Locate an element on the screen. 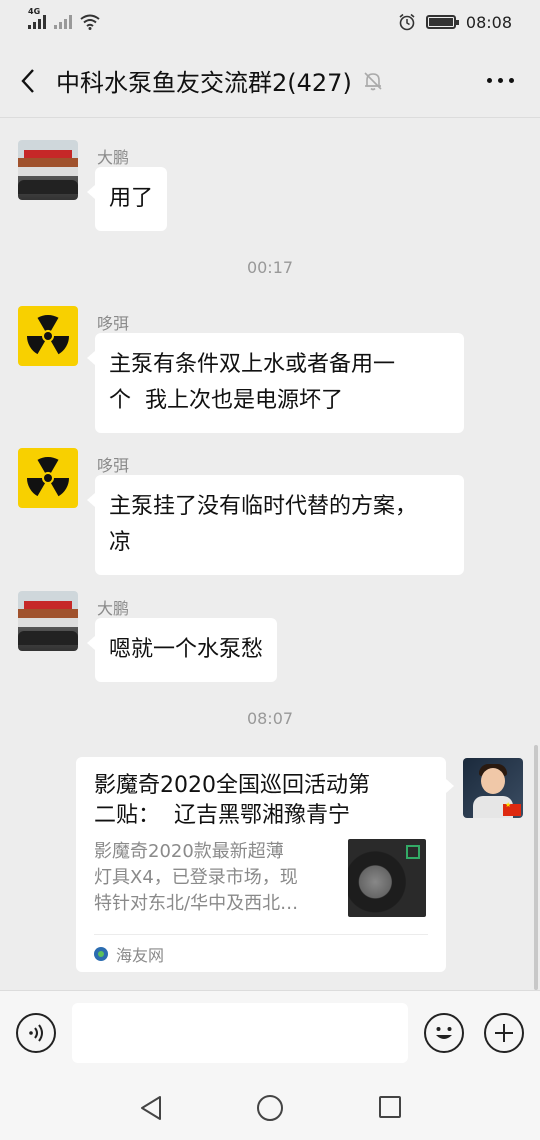 The height and width of the screenshot is (1140, 540). nav-back-icon is located at coordinates (151, 1108).